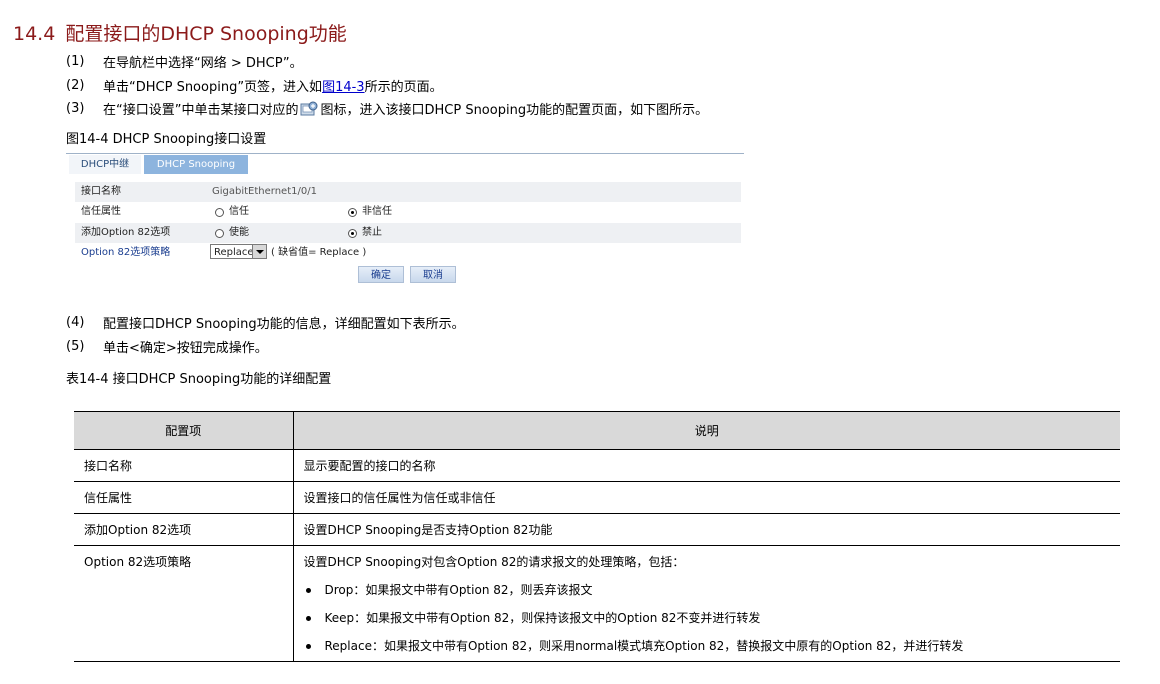 The image size is (1160, 684). I want to click on cell-item: Option 82选项策略, so click(183, 603).